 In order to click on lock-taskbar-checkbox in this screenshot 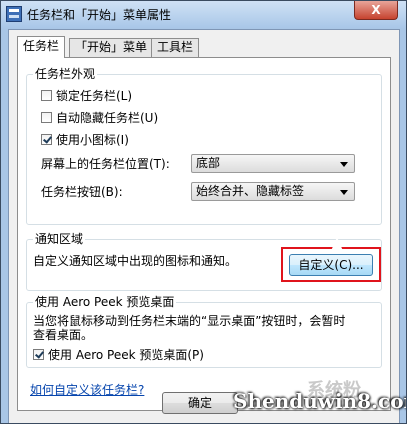, I will do `click(46, 95)`.